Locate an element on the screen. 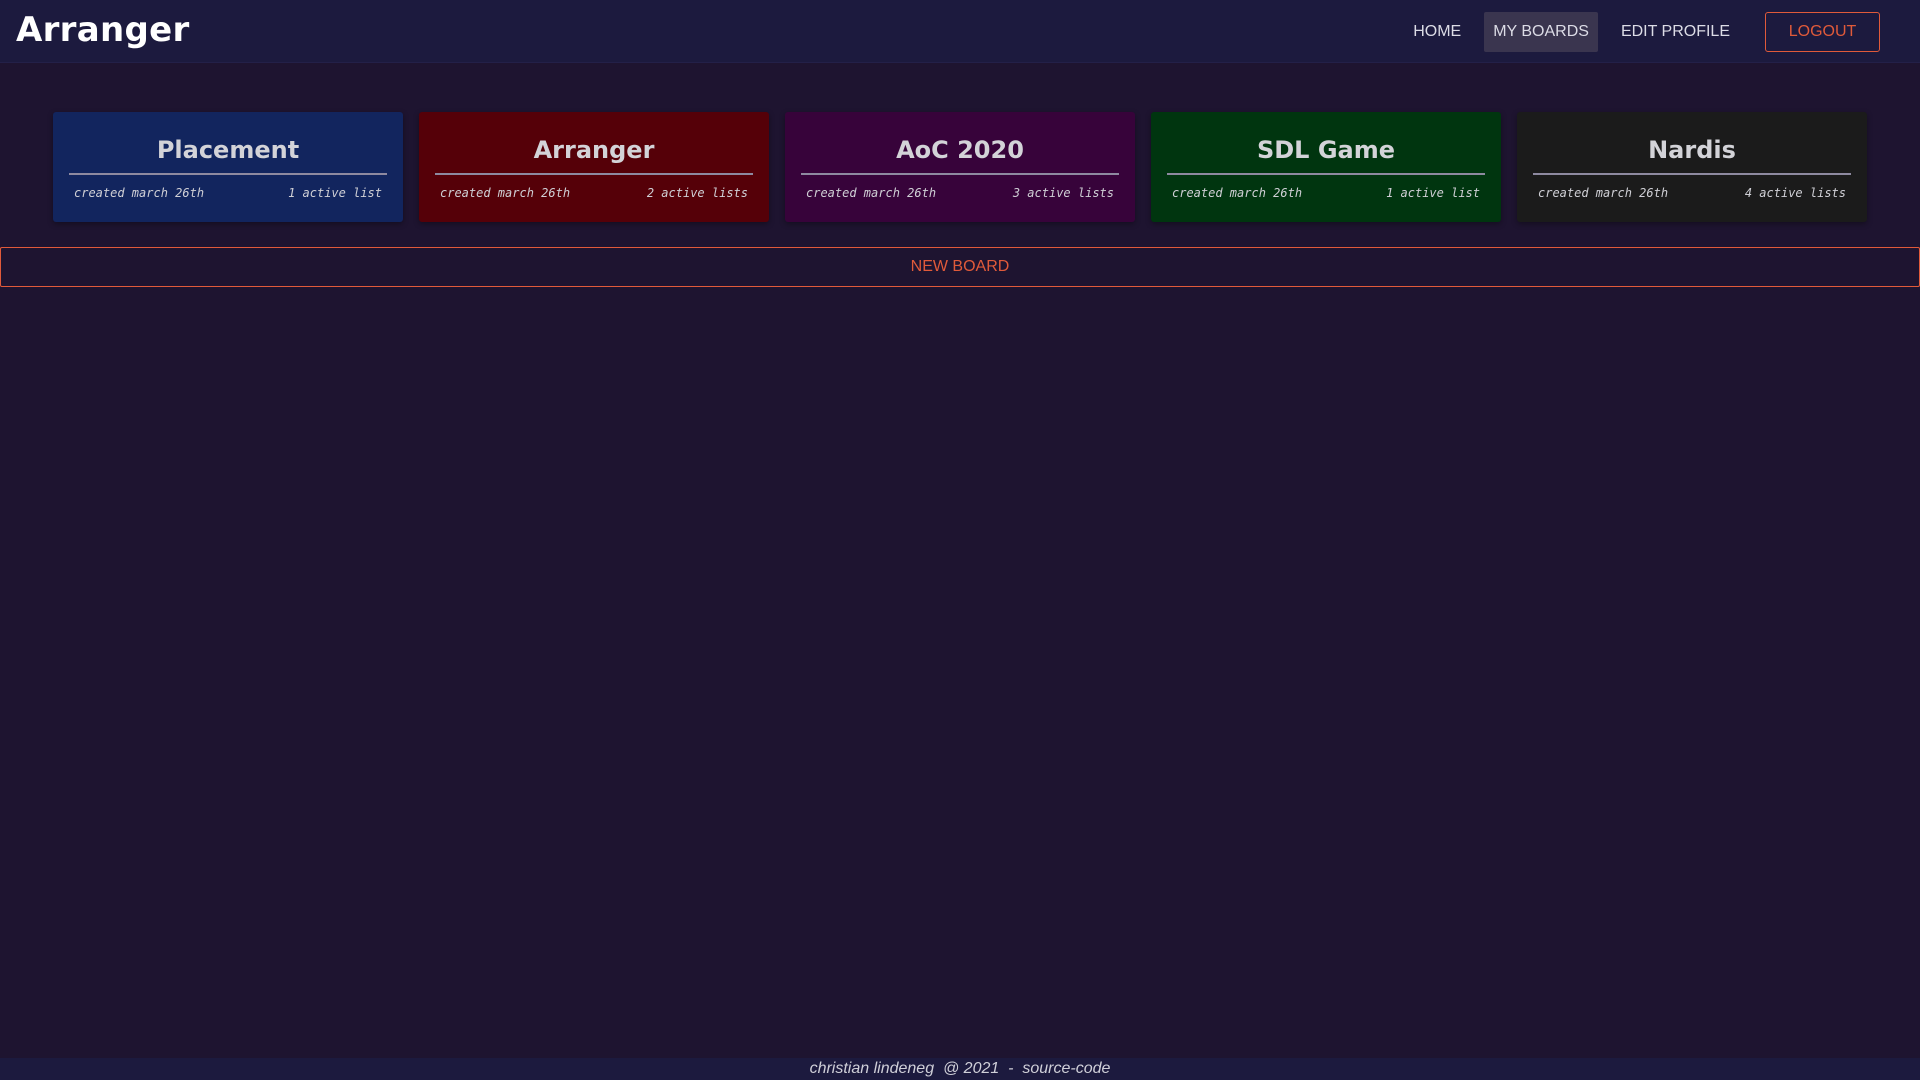 The width and height of the screenshot is (1920, 1080). board-meta: created march 26th 3 active lists is located at coordinates (960, 187).